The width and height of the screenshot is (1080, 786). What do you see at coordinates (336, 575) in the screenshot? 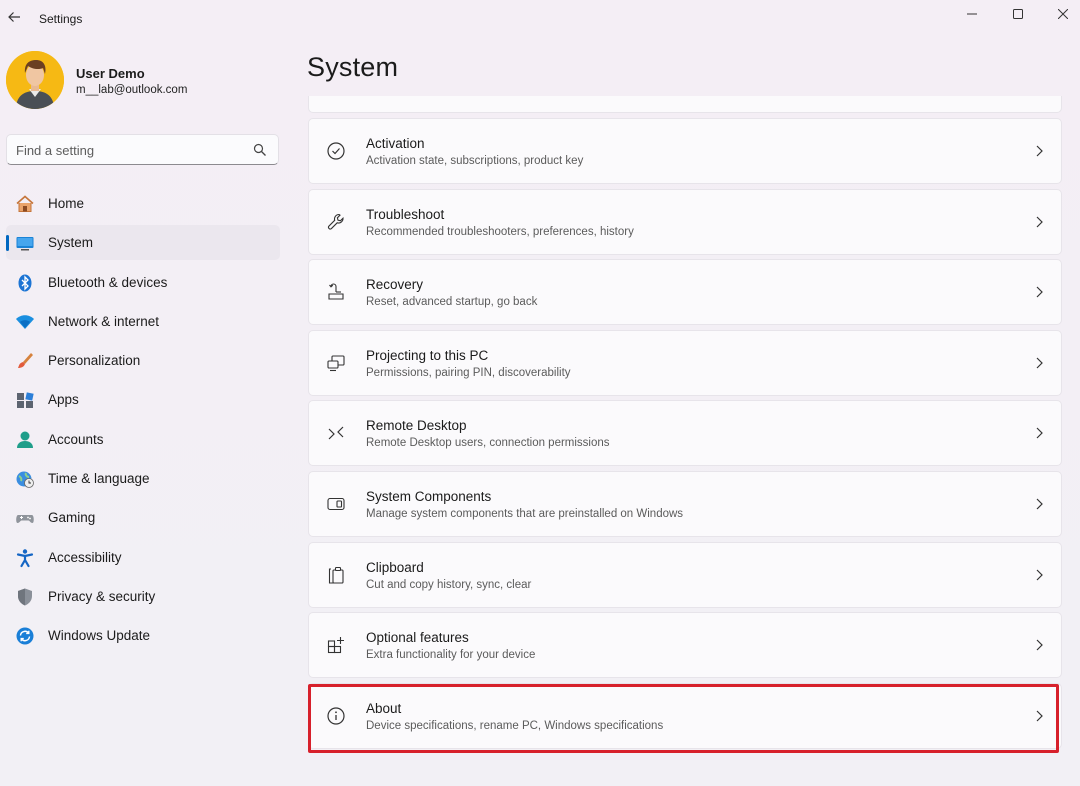
I see `clipboard-icon` at bounding box center [336, 575].